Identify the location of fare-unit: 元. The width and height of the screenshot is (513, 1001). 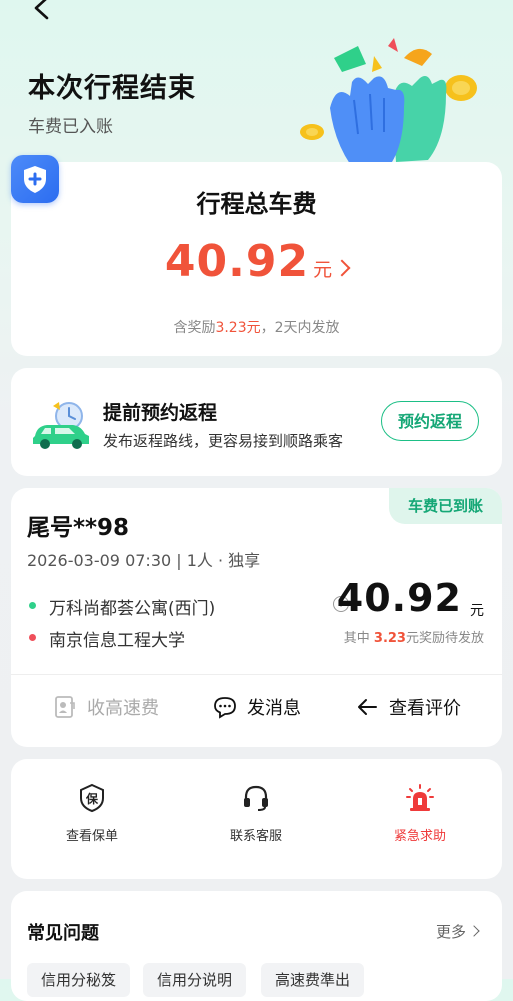
(323, 270).